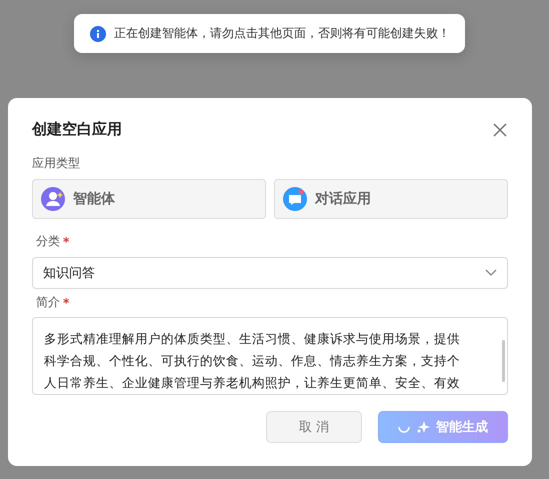 The width and height of the screenshot is (549, 479). What do you see at coordinates (98, 34) in the screenshot?
I see `info-icon` at bounding box center [98, 34].